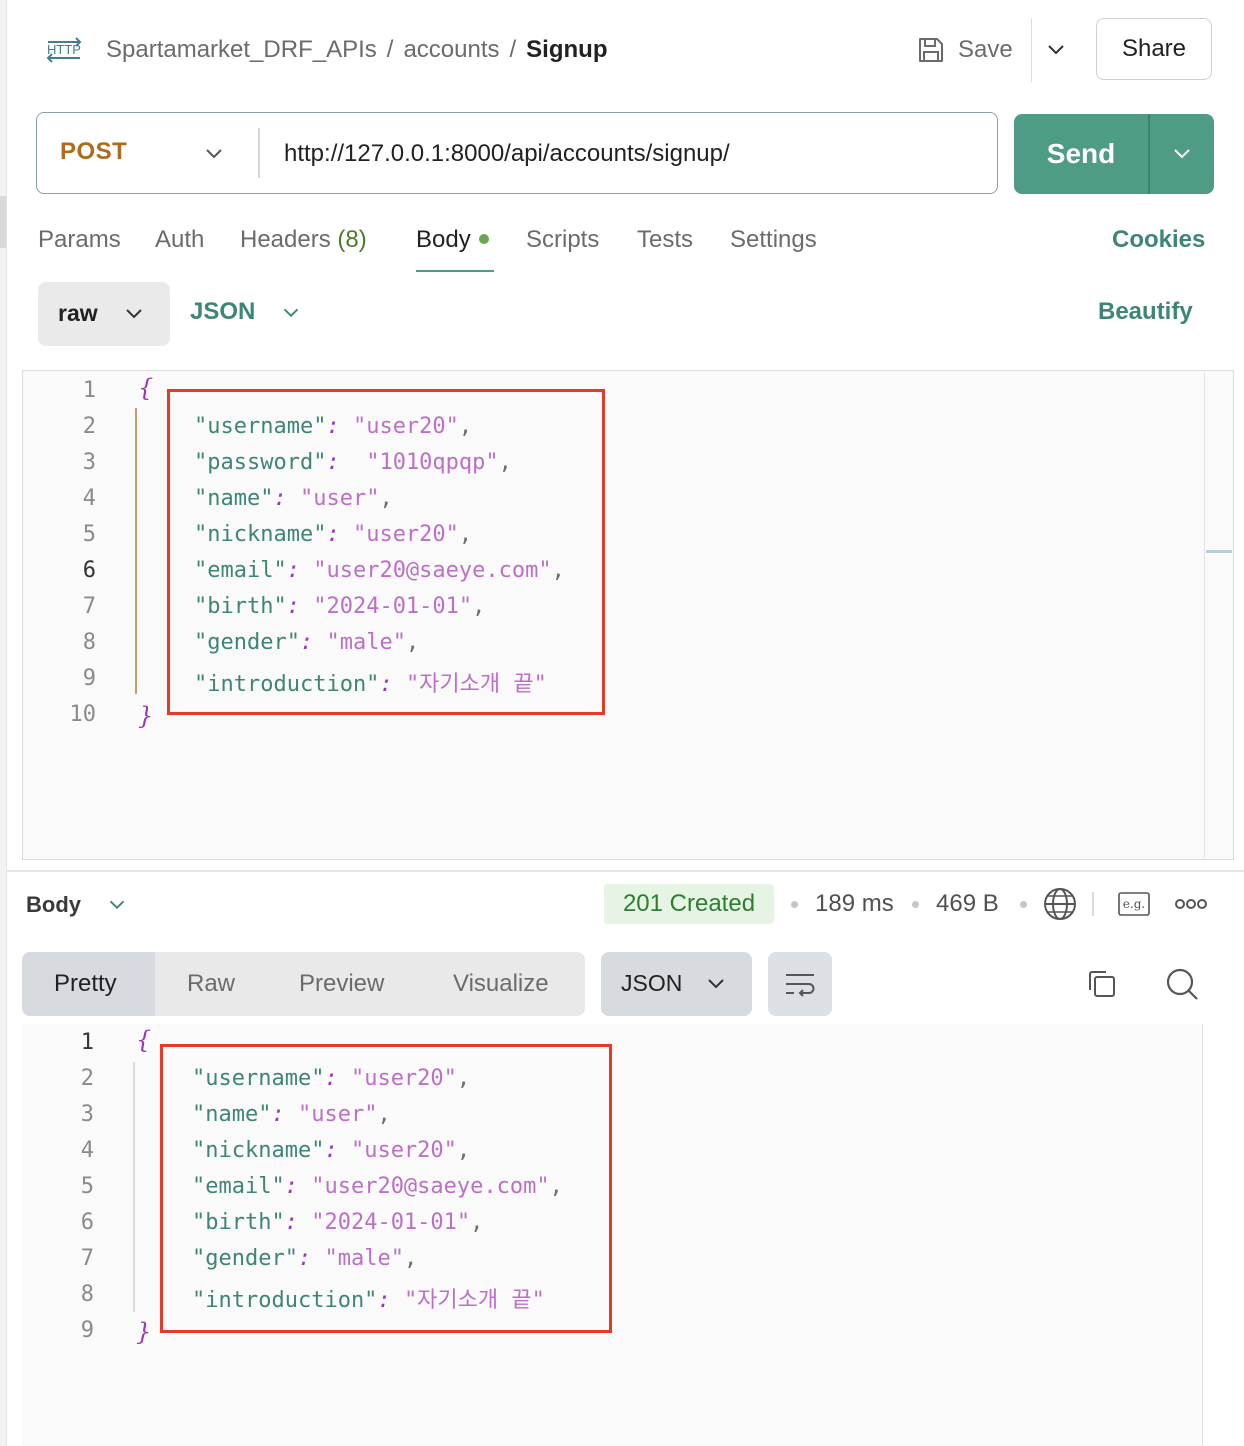  I want to click on breadcrumb-request-name: Signup, so click(566, 49).